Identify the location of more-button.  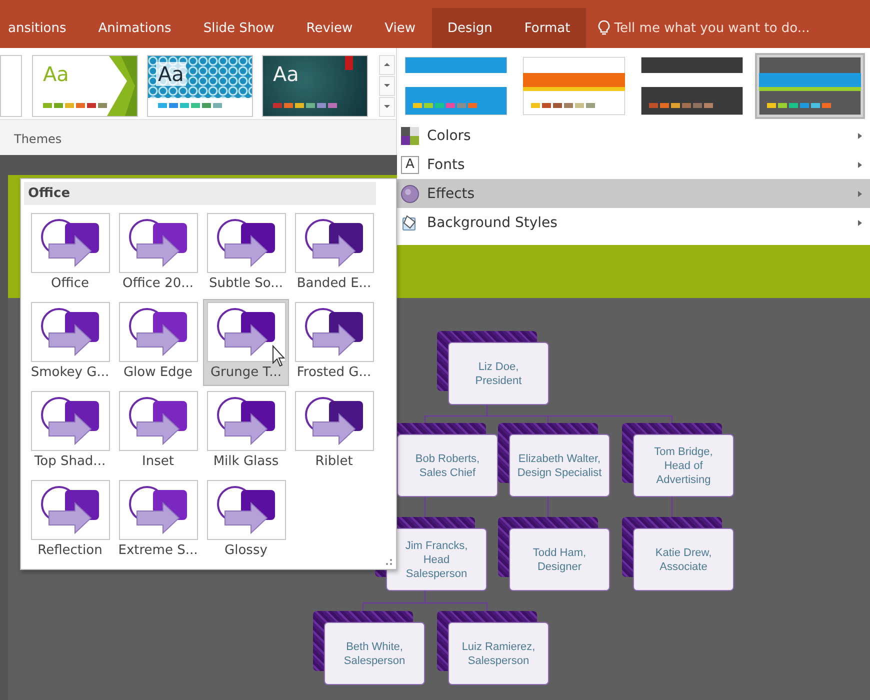
(387, 107).